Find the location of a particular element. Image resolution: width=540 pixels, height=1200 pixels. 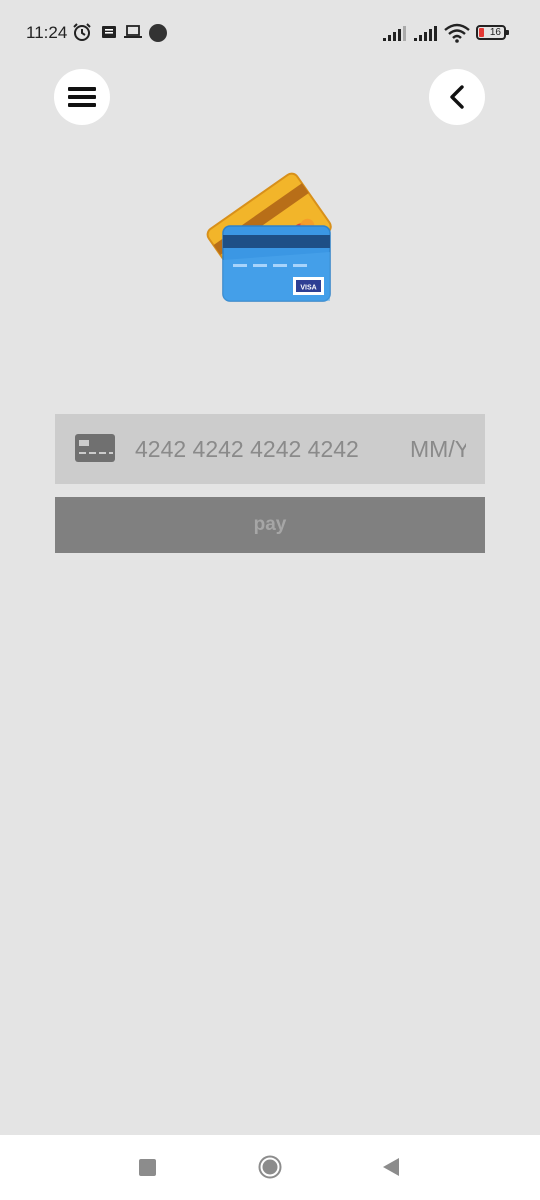

triangle-back-icon is located at coordinates (391, 1167).